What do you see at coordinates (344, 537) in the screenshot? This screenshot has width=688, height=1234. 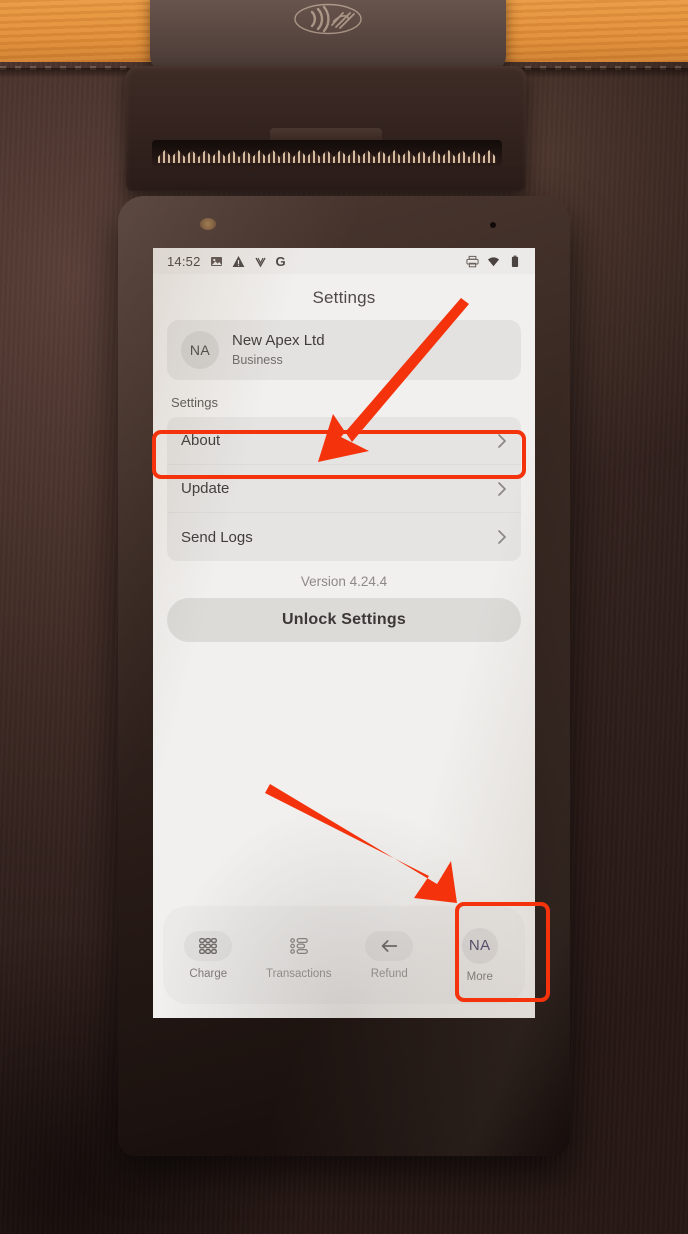 I see `list-item-send-logs: Send Logs` at bounding box center [344, 537].